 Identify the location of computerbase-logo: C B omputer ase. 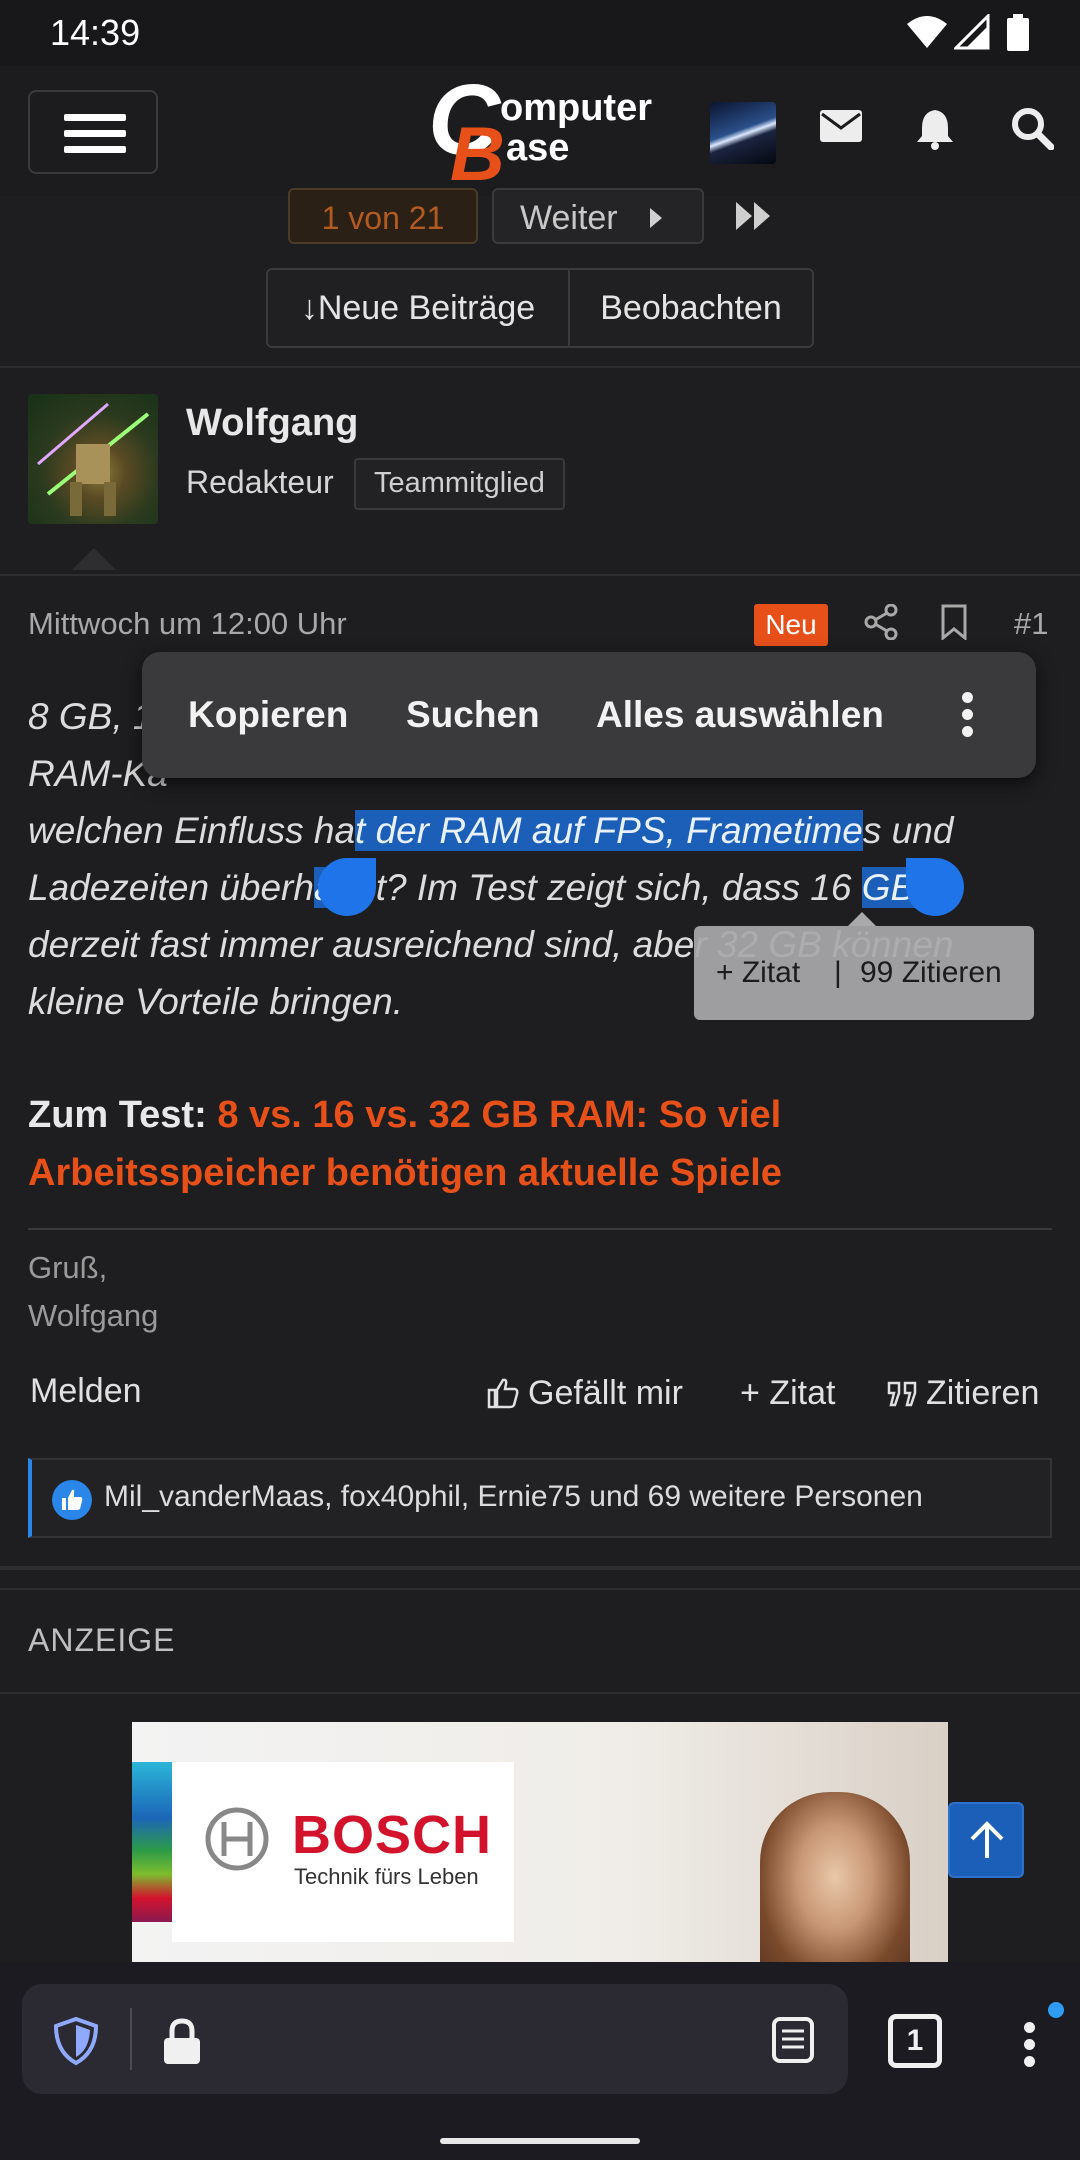
(540, 130).